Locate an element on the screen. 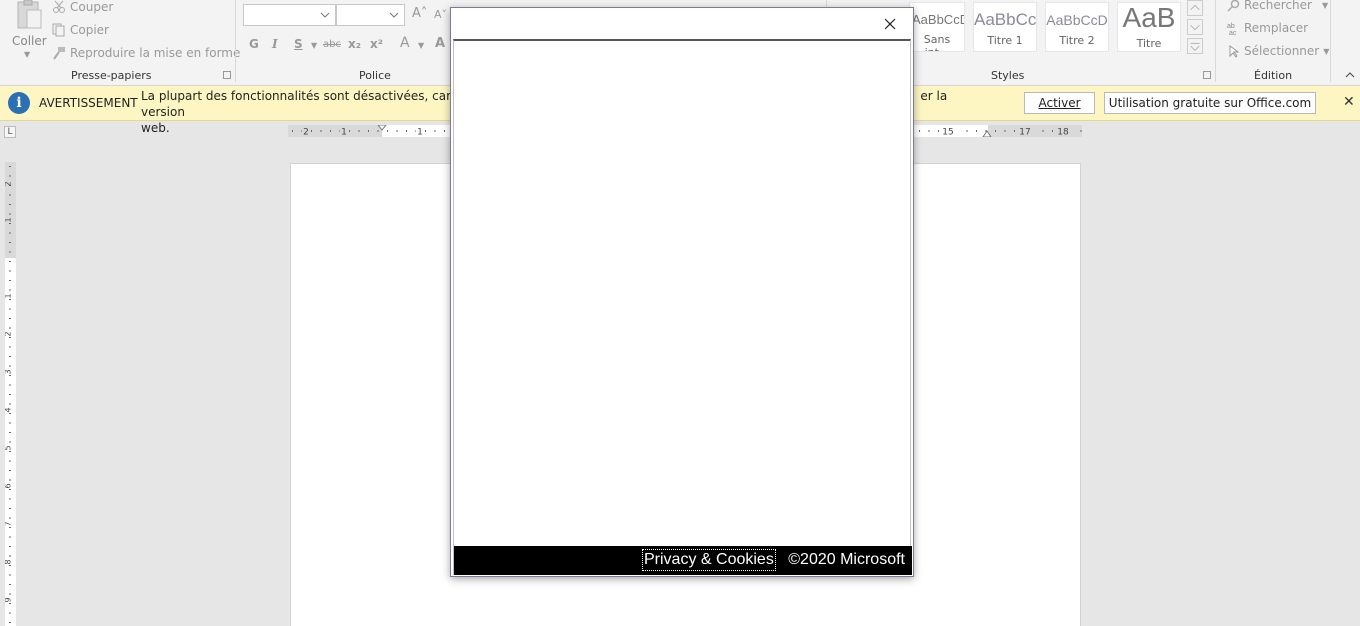  close-icon is located at coordinates (890, 24).